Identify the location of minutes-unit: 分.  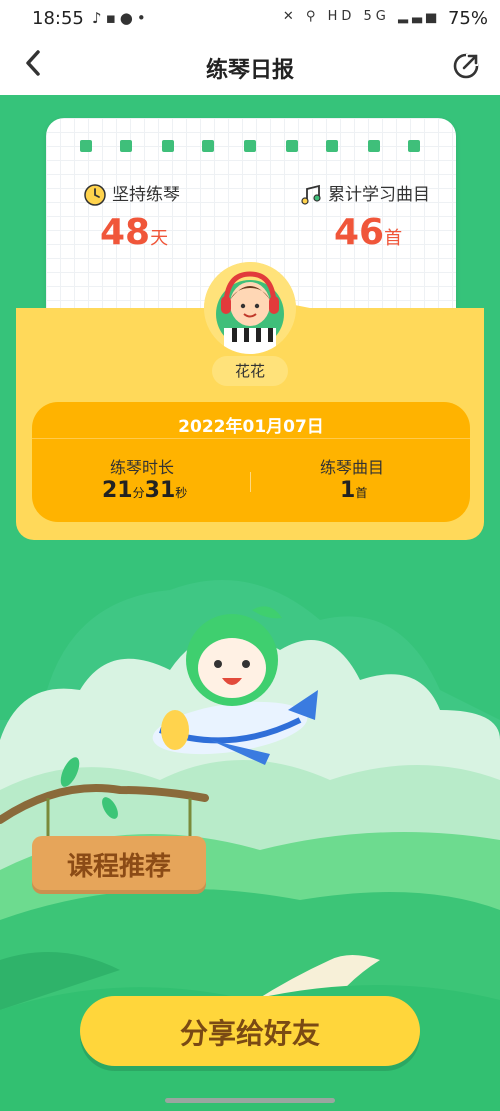
(138, 493).